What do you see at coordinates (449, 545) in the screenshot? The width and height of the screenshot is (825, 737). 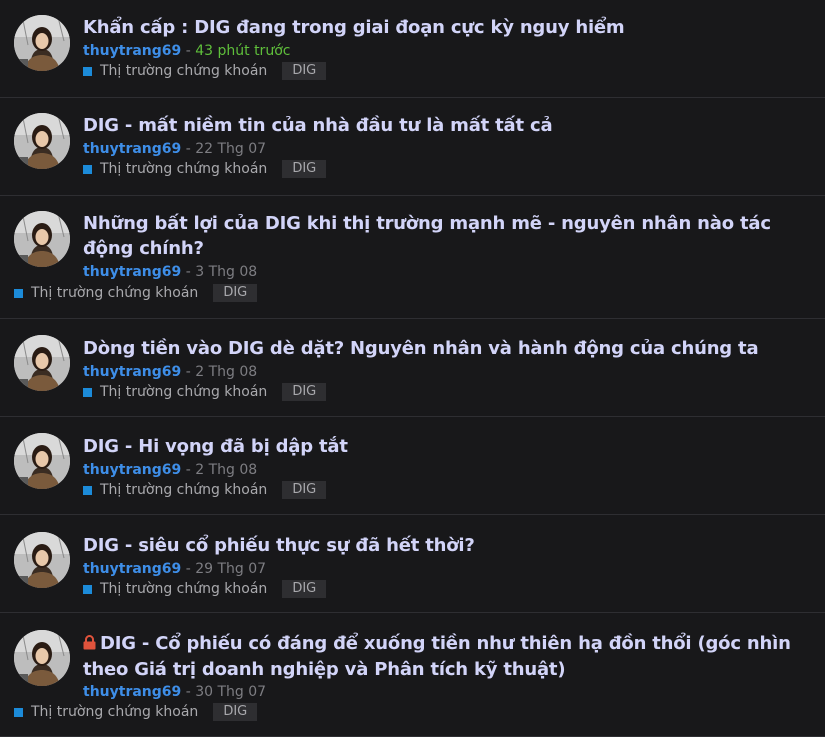 I see `topic-title: DIG - siêu cổ phiếu thực sự đã hết thời?` at bounding box center [449, 545].